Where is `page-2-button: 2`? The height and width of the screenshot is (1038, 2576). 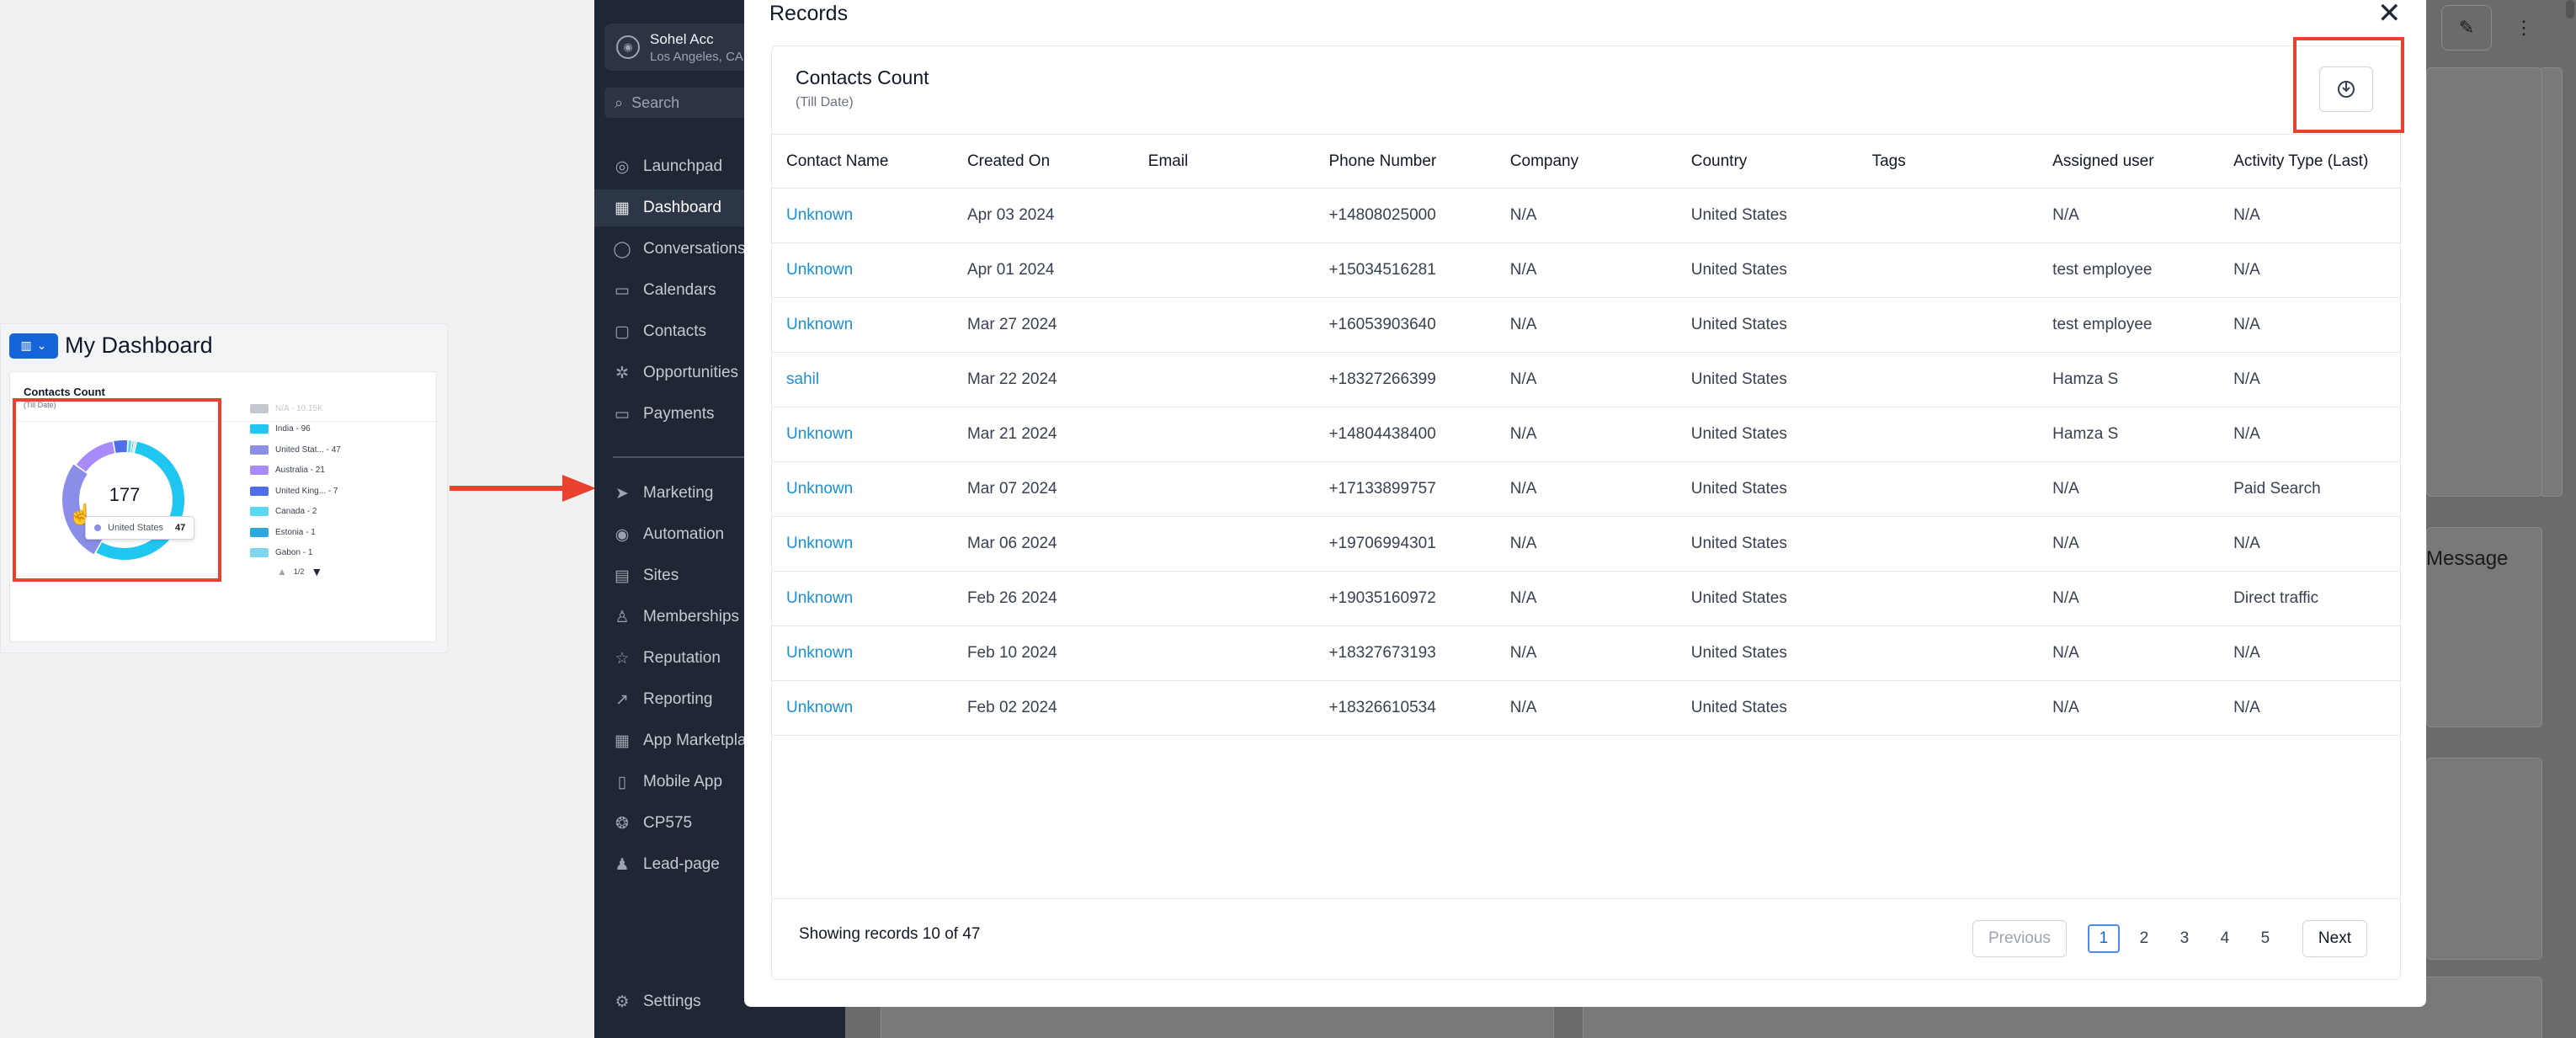
page-2-button: 2 is located at coordinates (2144, 938).